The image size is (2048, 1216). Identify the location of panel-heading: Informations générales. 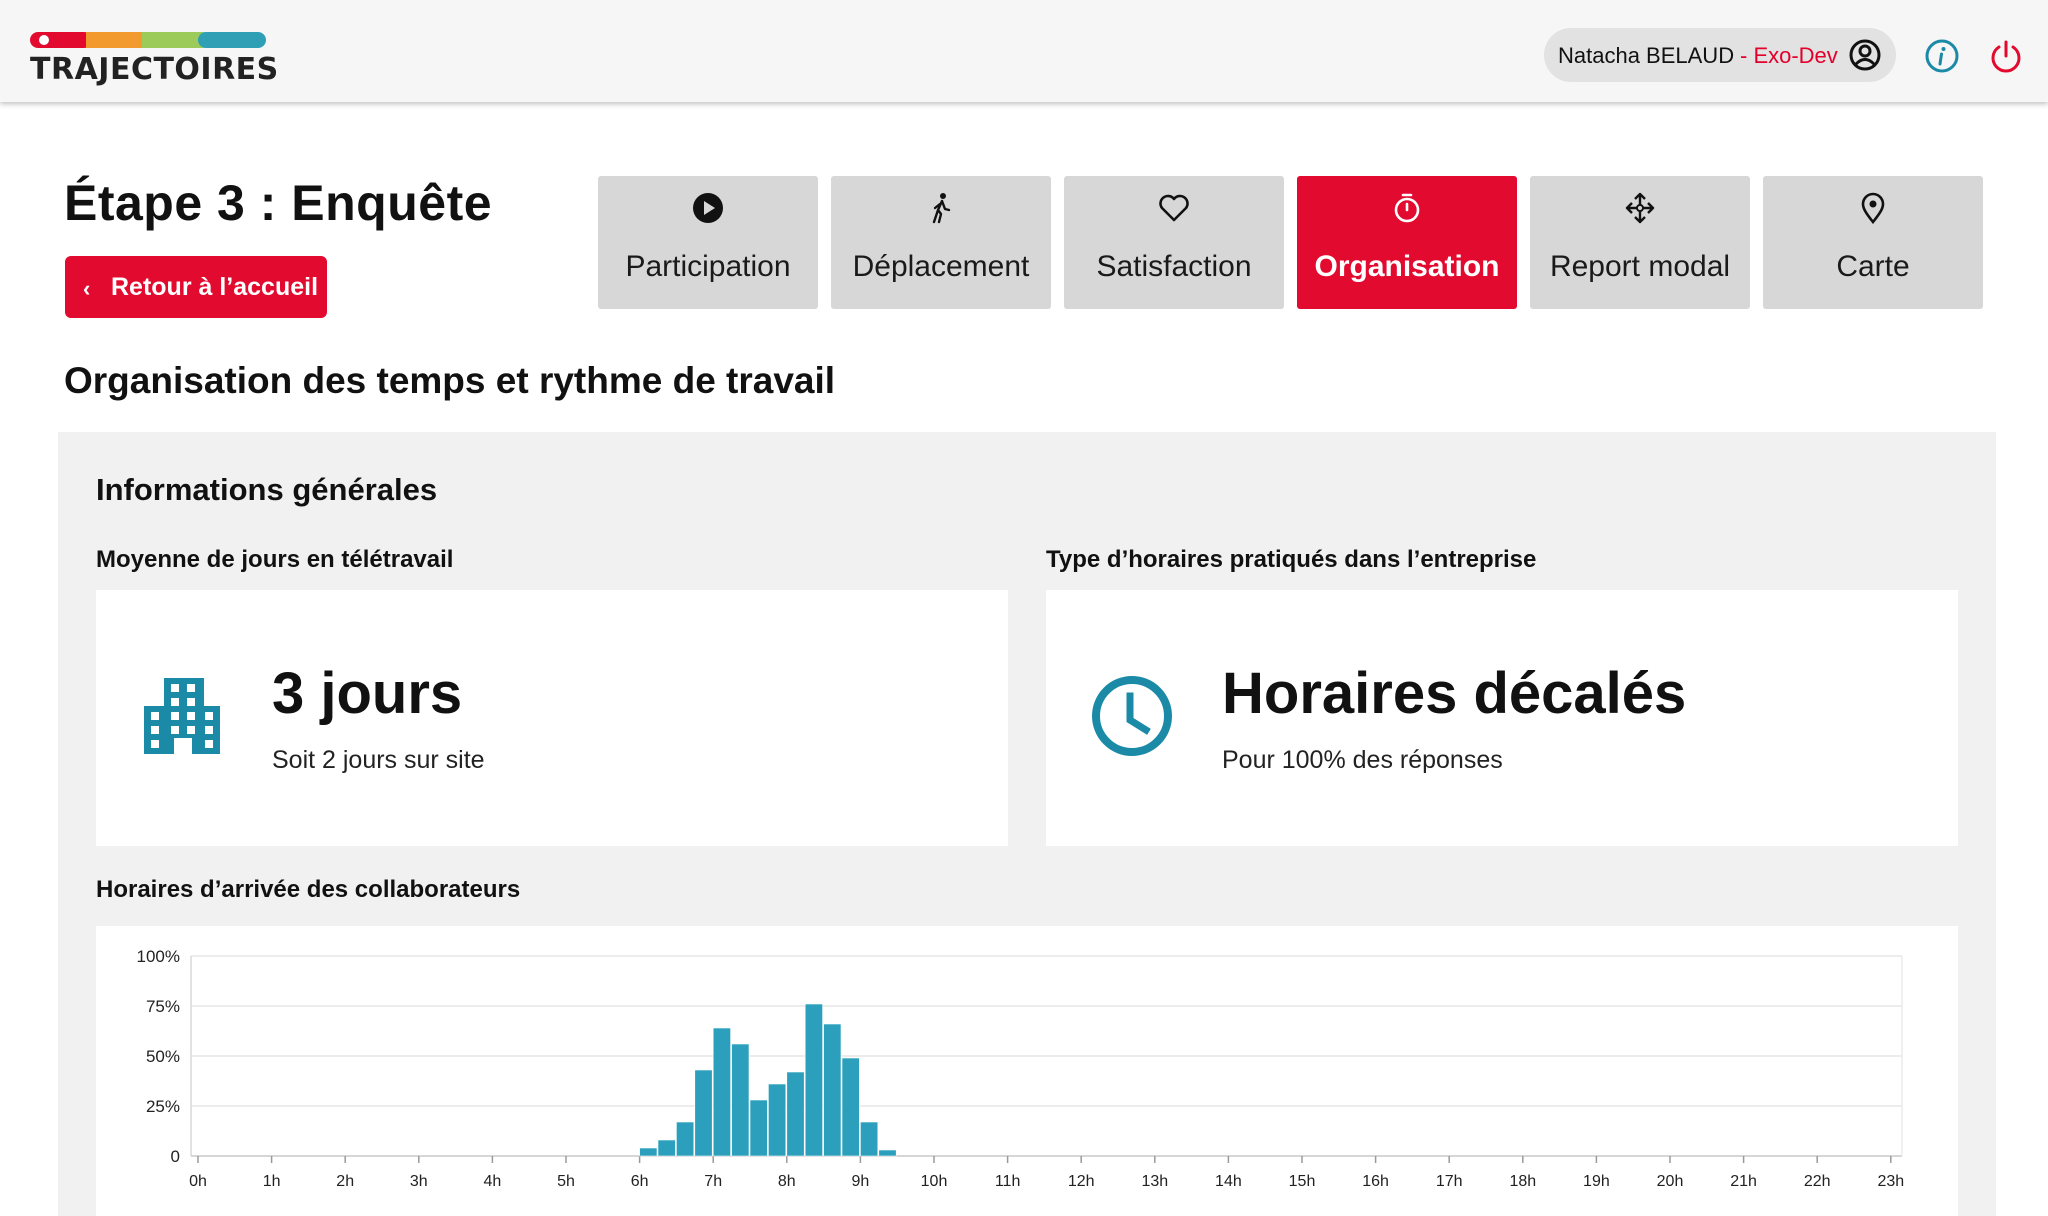
(267, 489).